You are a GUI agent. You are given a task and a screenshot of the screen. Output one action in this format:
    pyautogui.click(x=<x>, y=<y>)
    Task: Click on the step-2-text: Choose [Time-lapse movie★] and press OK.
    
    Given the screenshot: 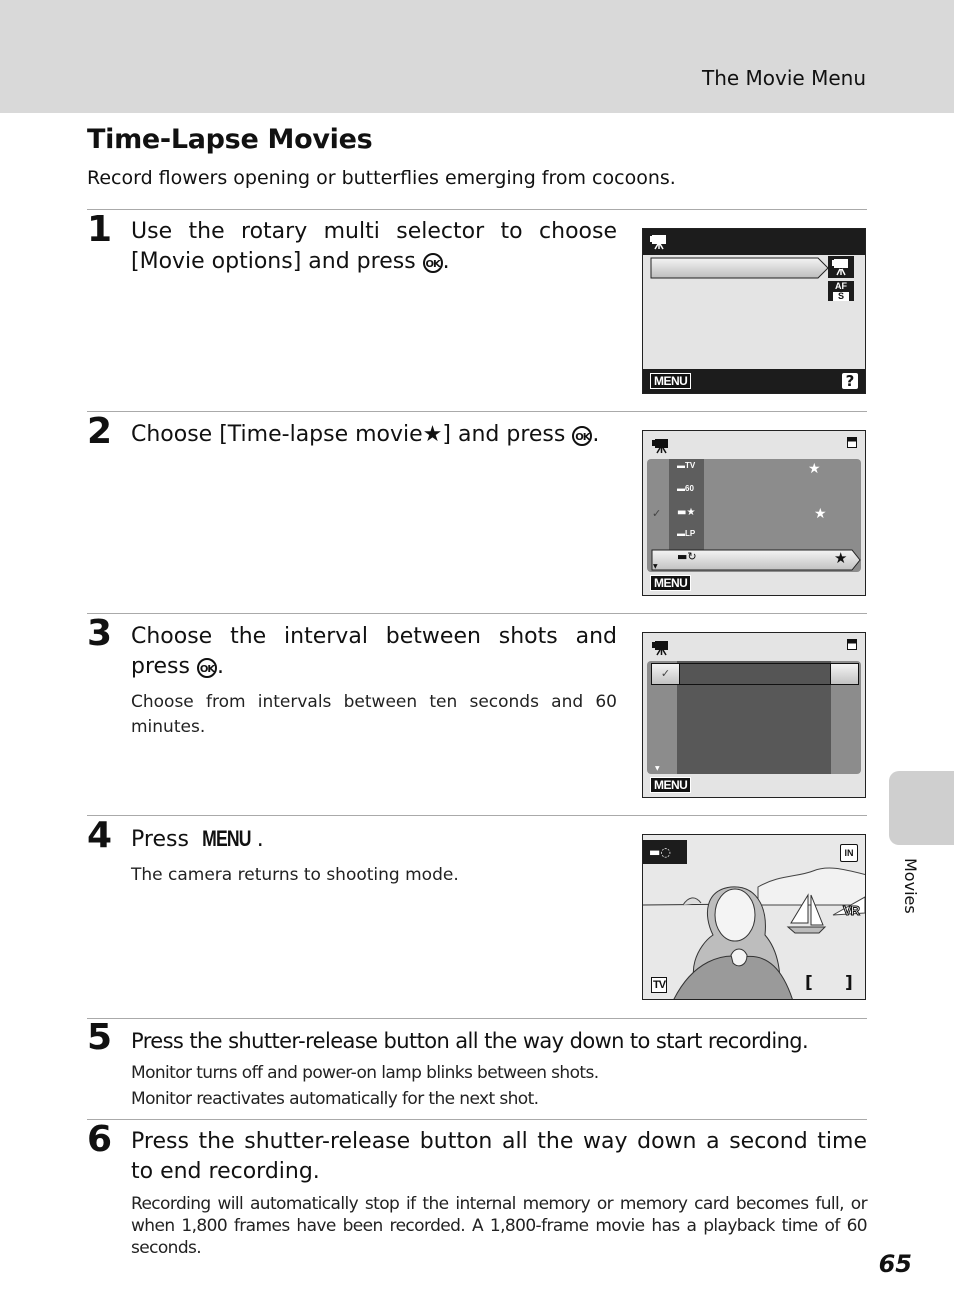 What is the action you would take?
    pyautogui.click(x=374, y=435)
    